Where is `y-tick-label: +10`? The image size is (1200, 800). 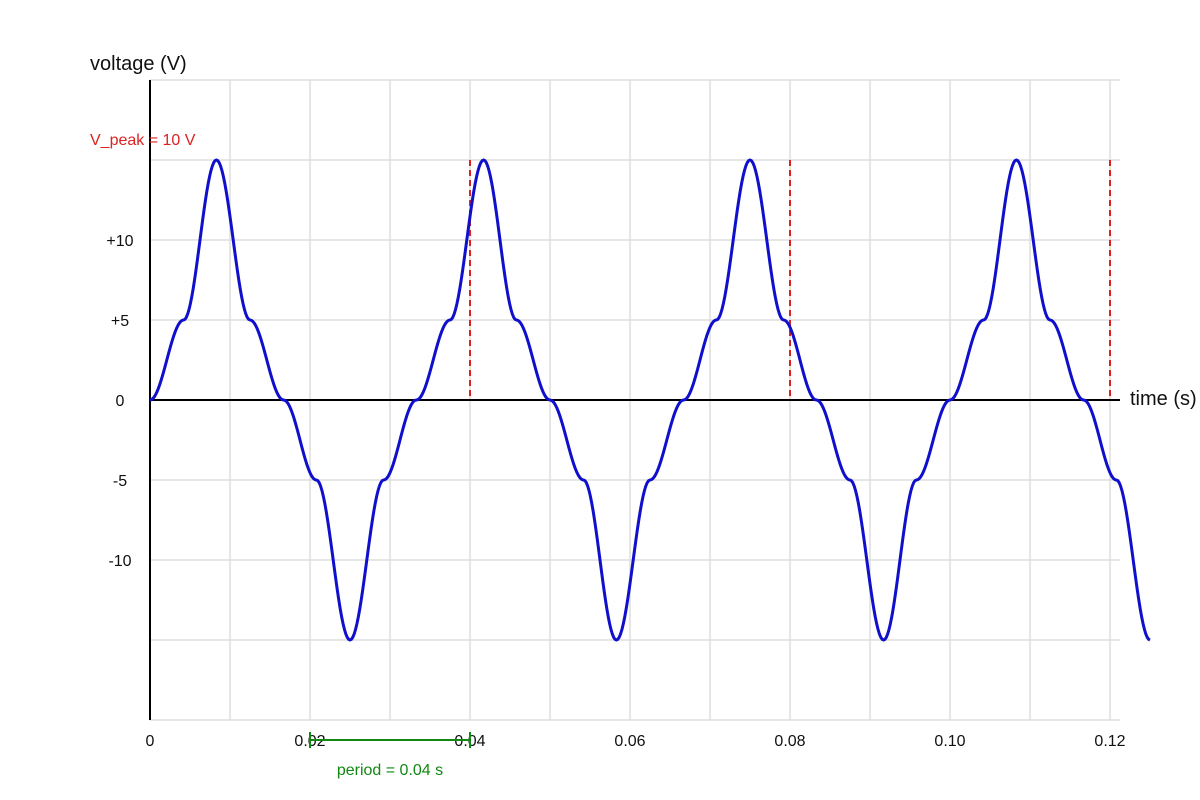 y-tick-label: +10 is located at coordinates (119, 241).